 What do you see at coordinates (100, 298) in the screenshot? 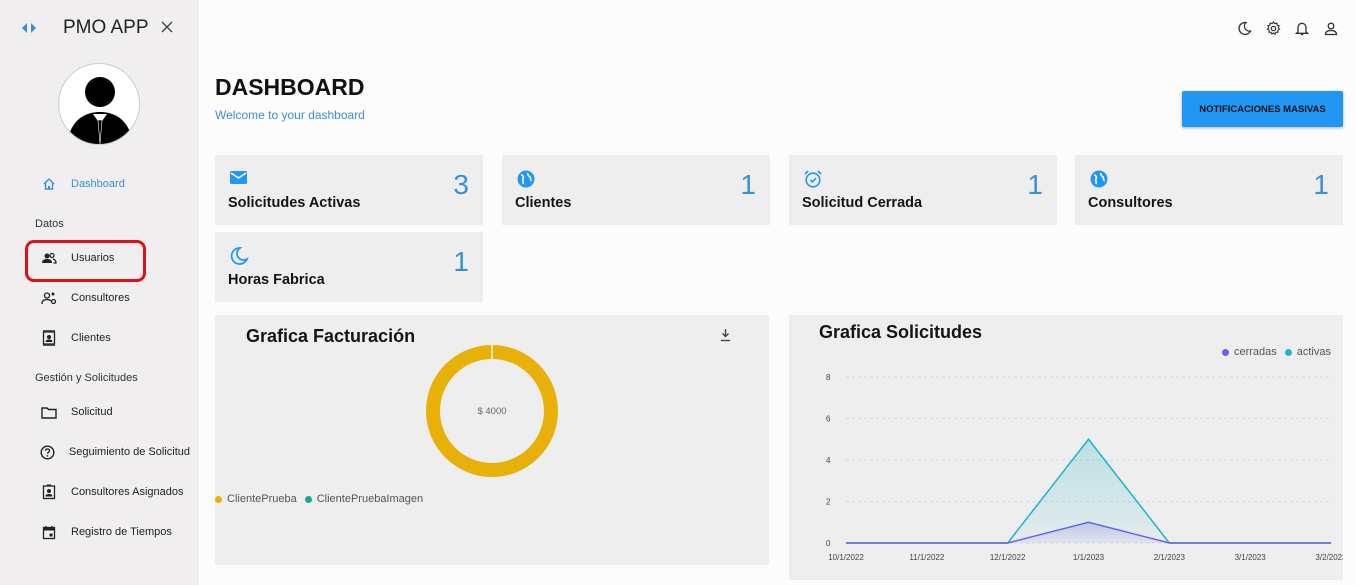
I see `sidebar-item-label: Consultores` at bounding box center [100, 298].